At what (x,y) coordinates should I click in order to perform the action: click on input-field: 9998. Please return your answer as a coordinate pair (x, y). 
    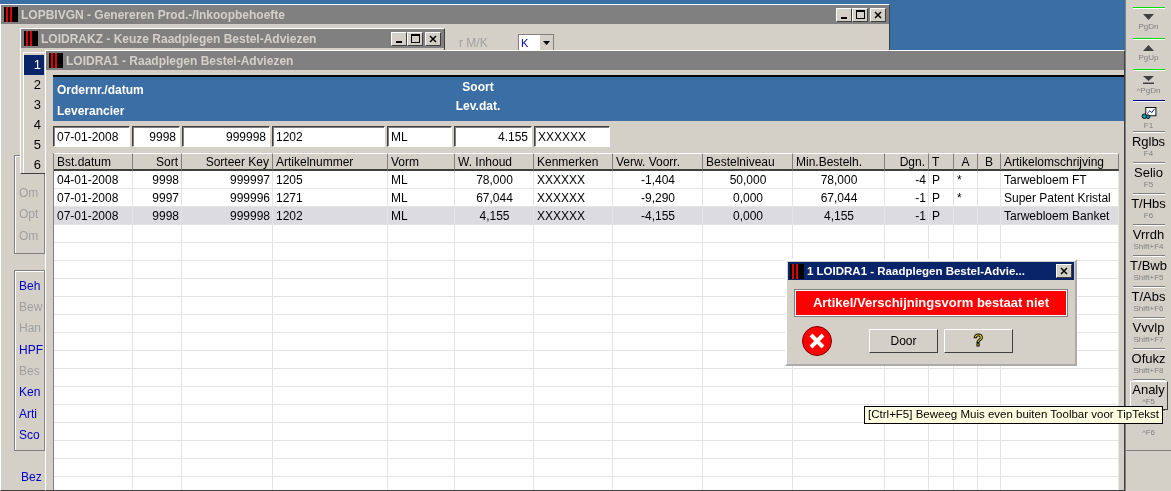
    Looking at the image, I should click on (156, 136).